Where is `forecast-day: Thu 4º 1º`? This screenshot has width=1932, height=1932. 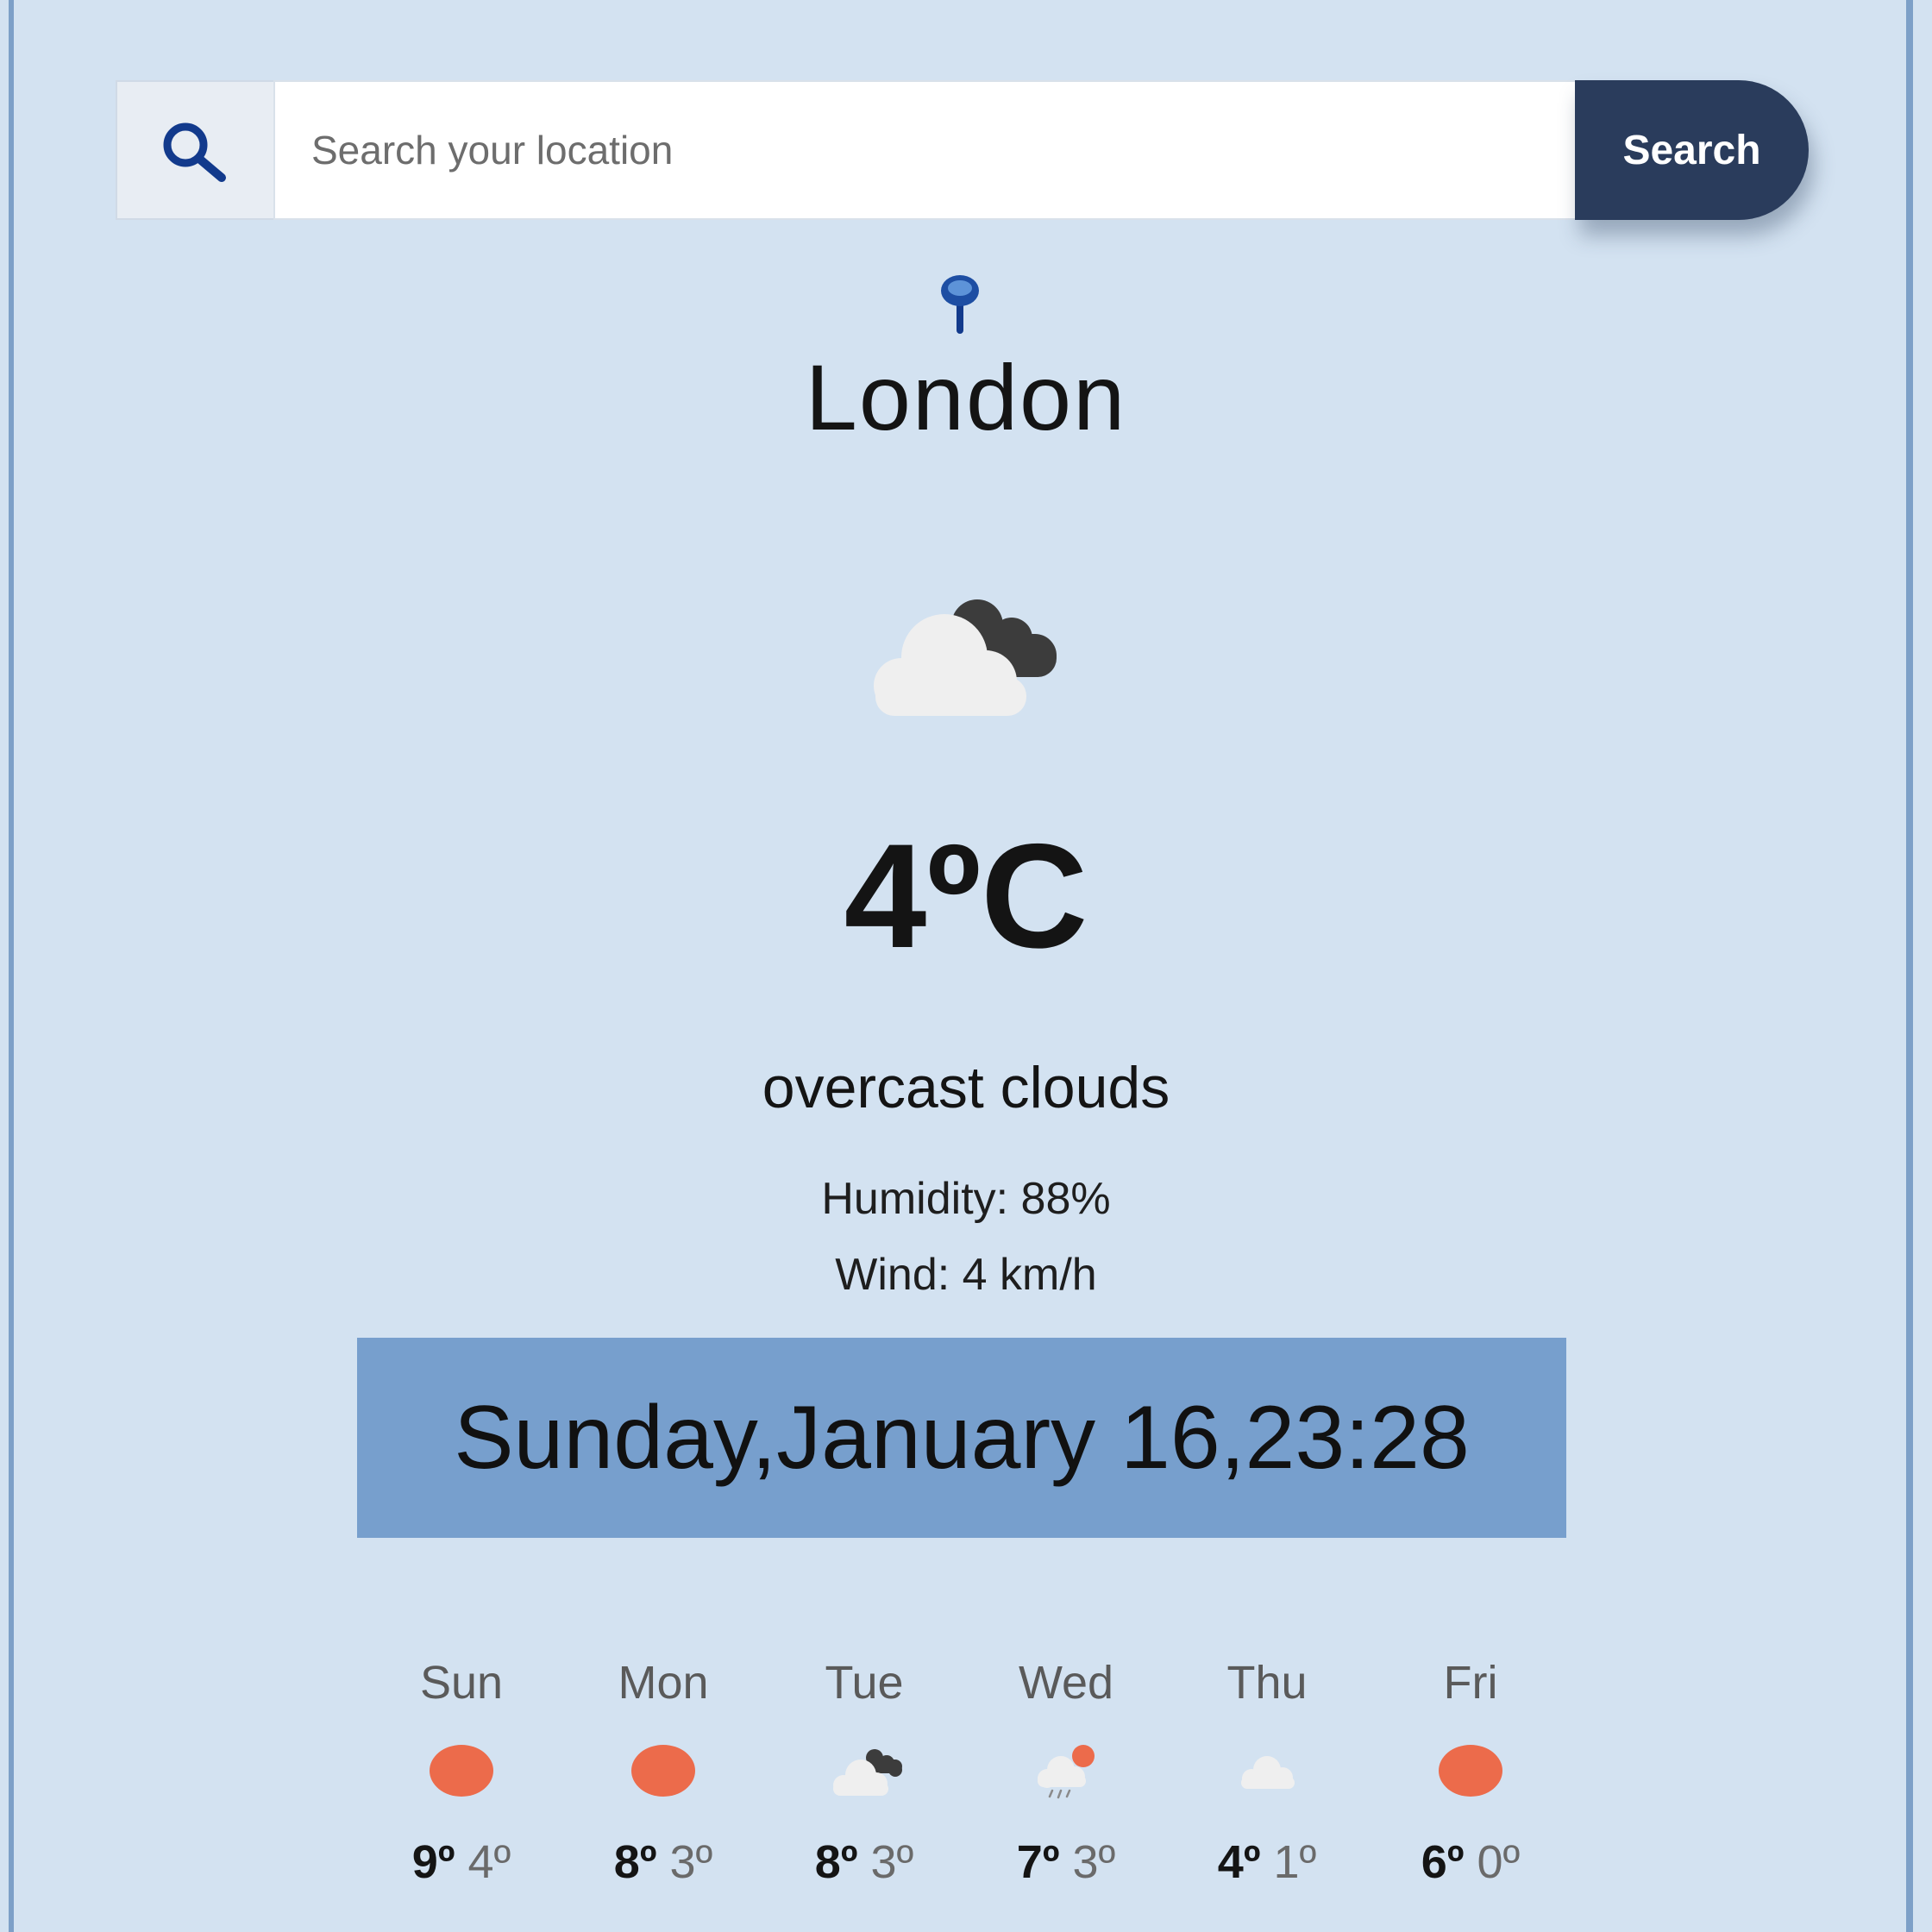 forecast-day: Thu 4º 1º is located at coordinates (1267, 1777).